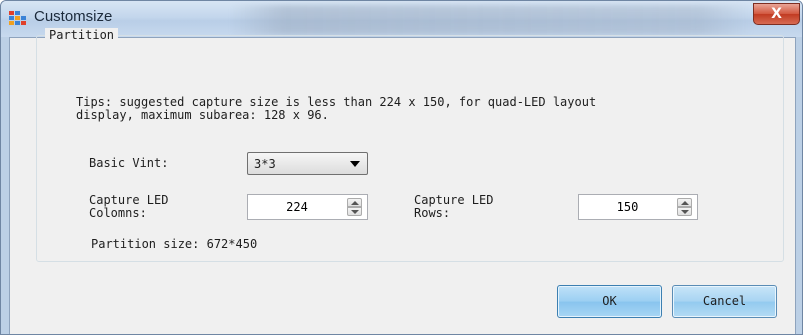 The width and height of the screenshot is (803, 335). Describe the element at coordinates (724, 301) in the screenshot. I see `cancel-button: Cancel` at that location.